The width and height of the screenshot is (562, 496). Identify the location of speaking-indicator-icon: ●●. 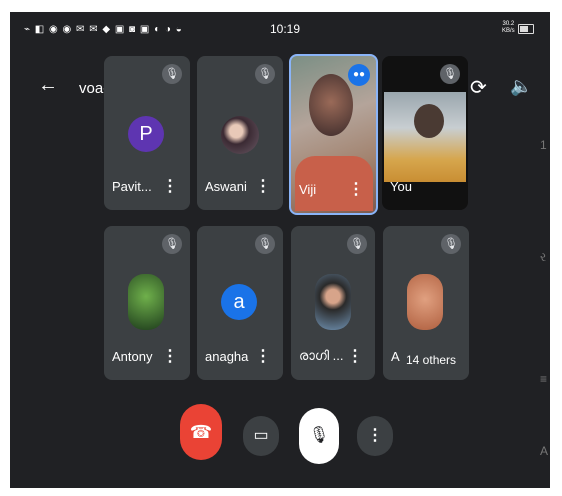
(359, 75).